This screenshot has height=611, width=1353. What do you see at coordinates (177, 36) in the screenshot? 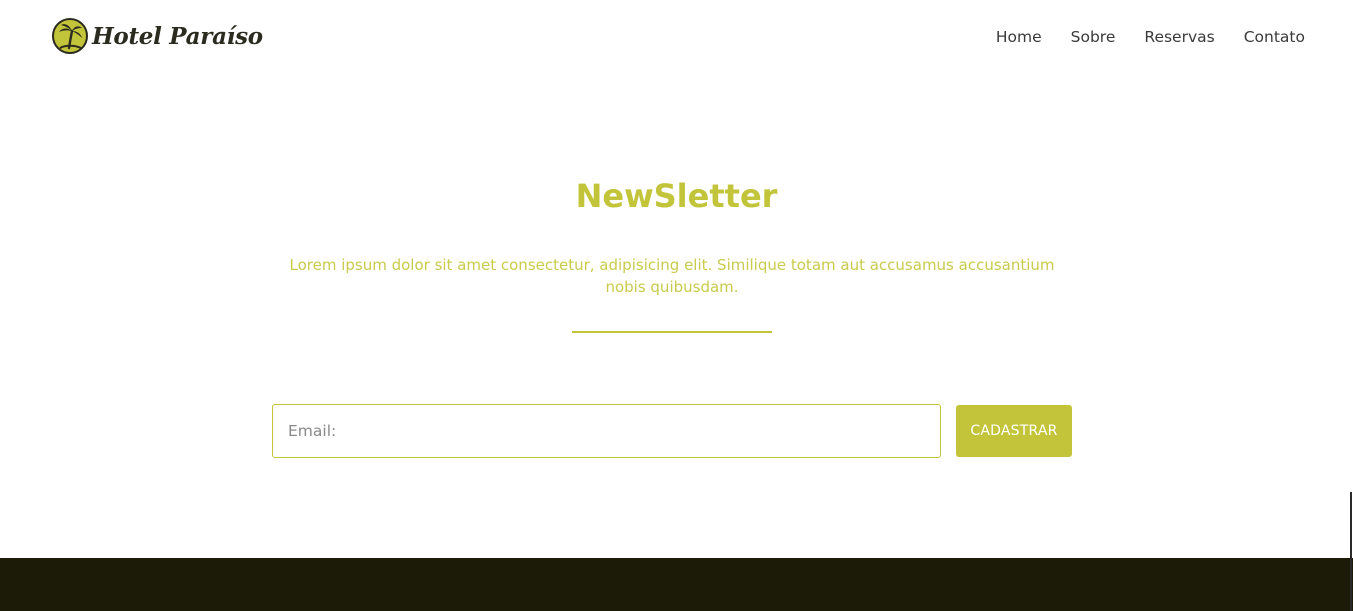
I see `brand-name: Hotel Paraíso` at bounding box center [177, 36].